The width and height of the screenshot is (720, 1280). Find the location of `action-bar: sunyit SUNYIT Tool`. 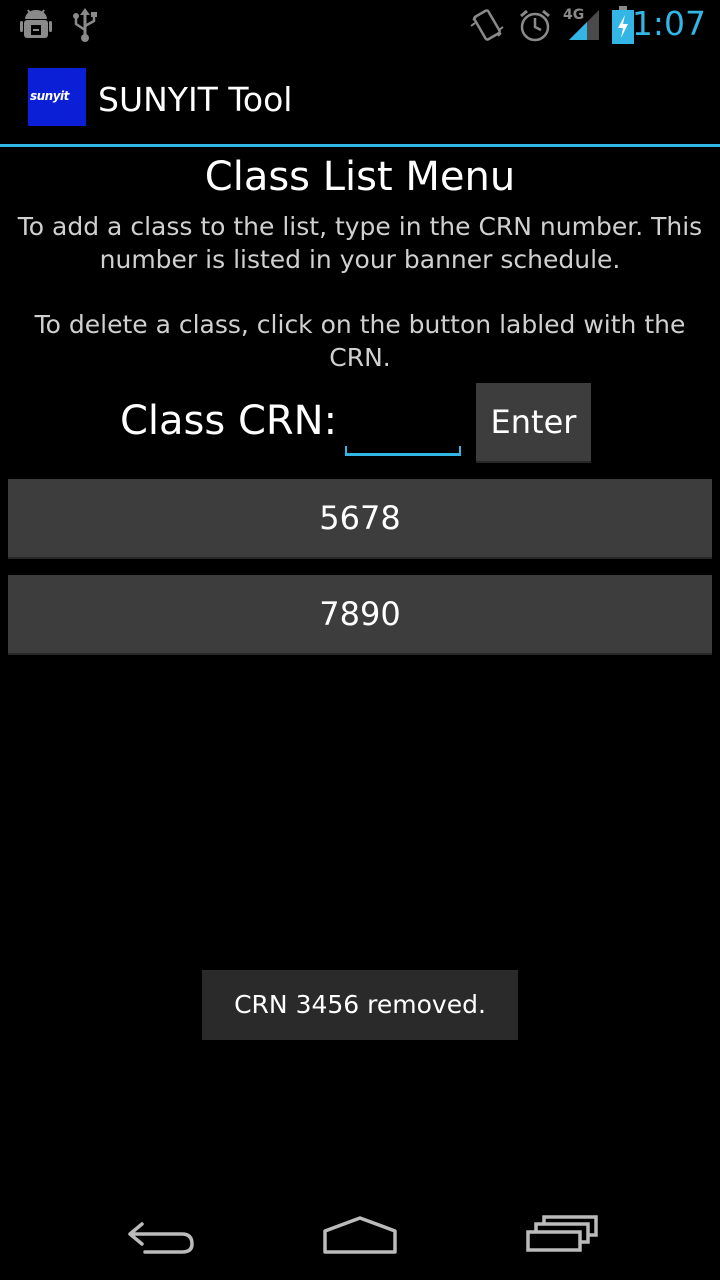

action-bar: sunyit SUNYIT Tool is located at coordinates (360, 97).